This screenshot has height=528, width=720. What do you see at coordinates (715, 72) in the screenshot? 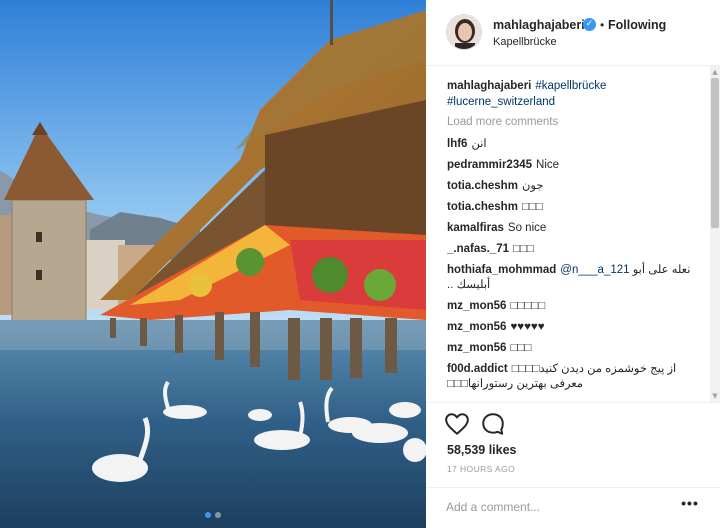
I see `scroll-up-arrow-icon: ▲` at bounding box center [715, 72].